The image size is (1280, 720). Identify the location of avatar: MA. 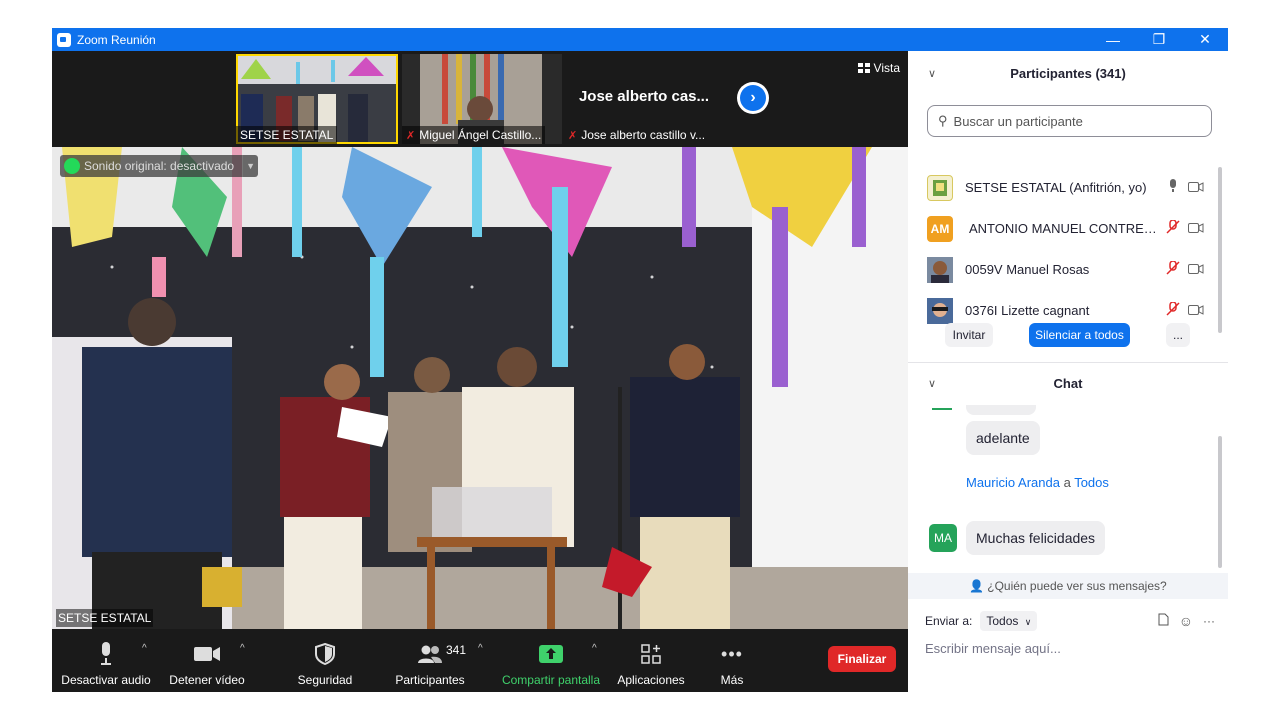
(943, 538).